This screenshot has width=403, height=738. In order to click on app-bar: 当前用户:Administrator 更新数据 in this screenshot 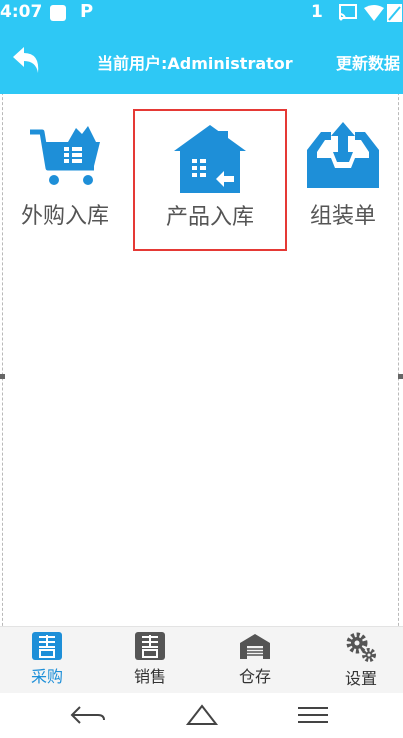, I will do `click(201, 60)`.